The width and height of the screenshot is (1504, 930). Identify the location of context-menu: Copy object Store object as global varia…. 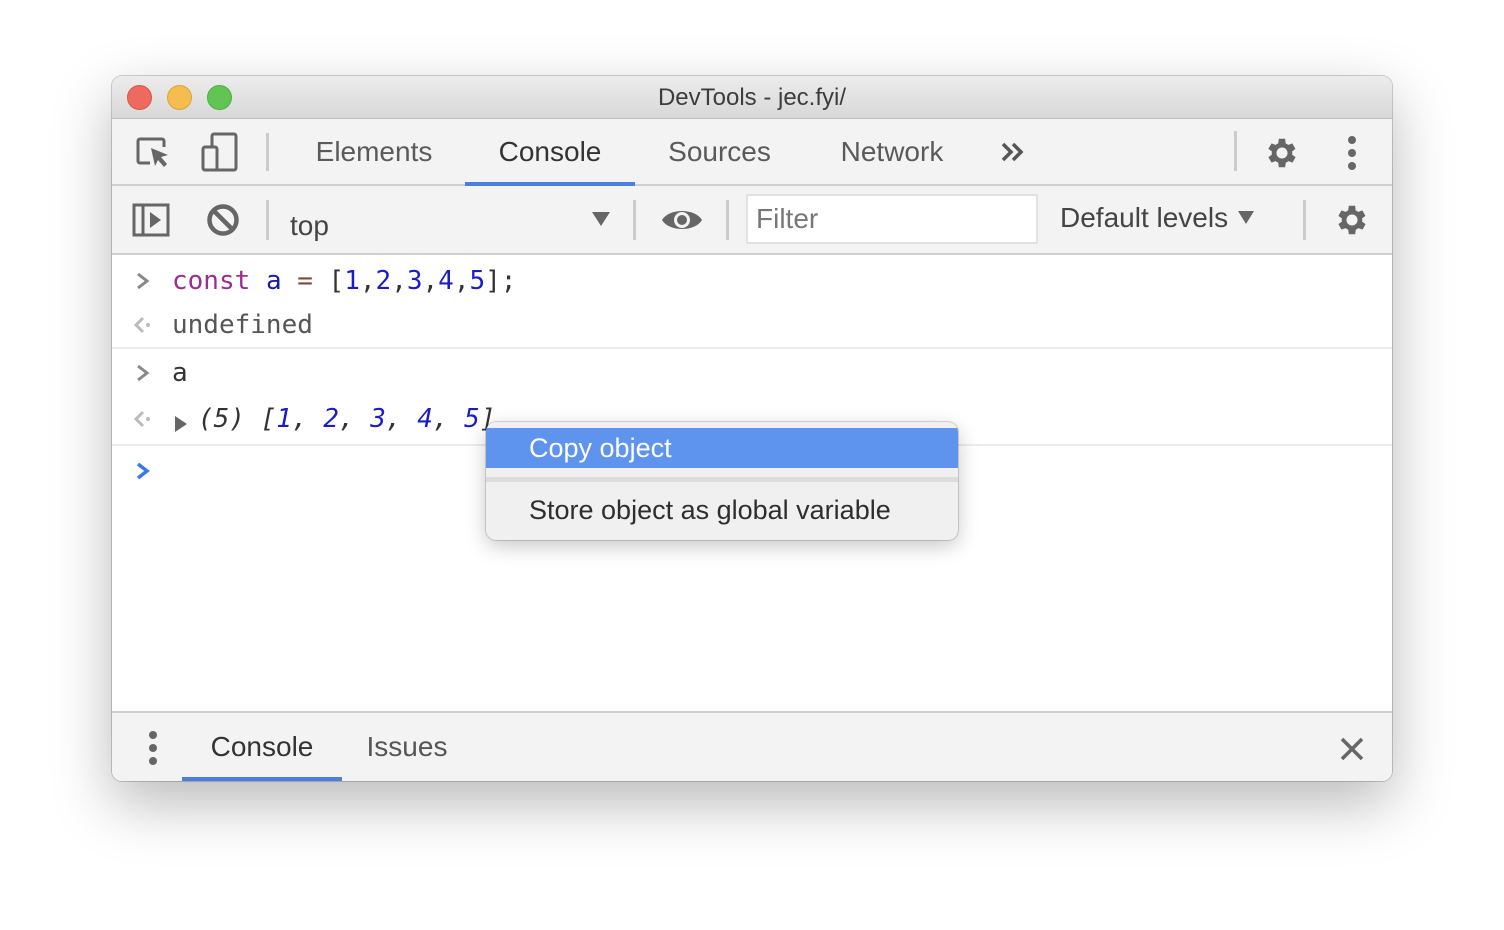
(722, 481).